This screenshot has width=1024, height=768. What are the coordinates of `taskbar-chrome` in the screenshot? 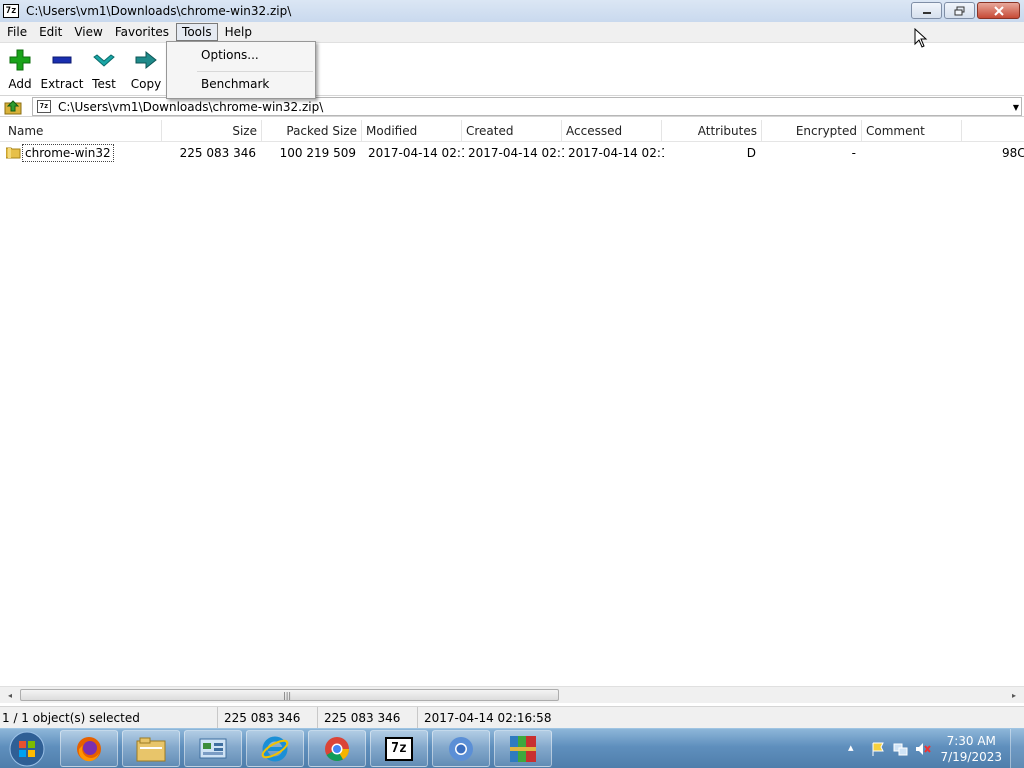 It's located at (337, 748).